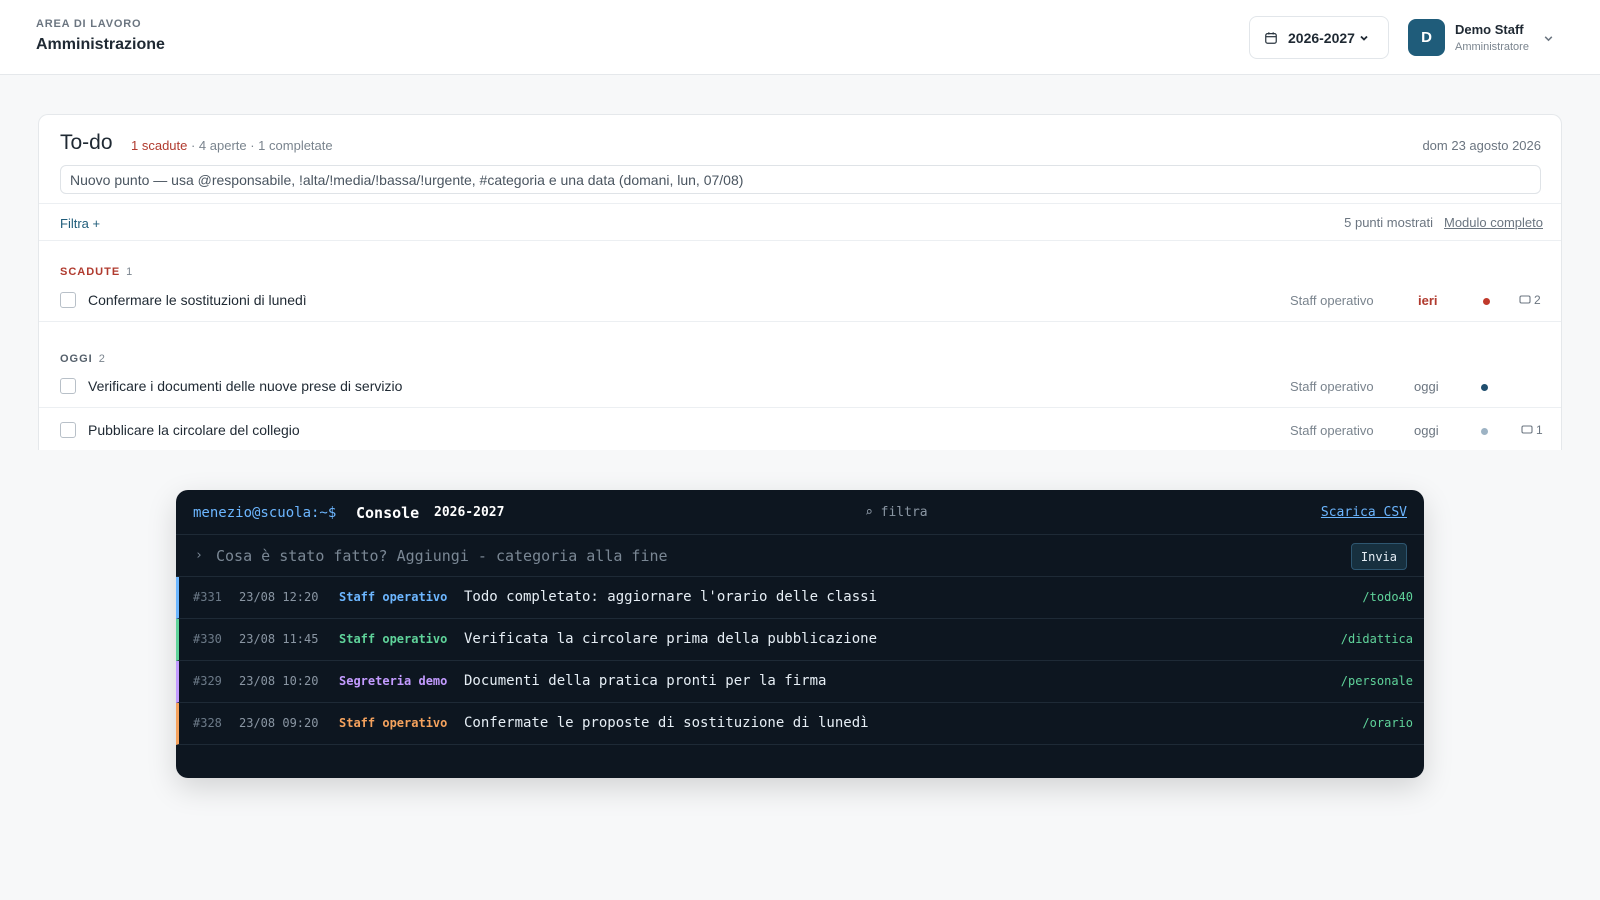 The height and width of the screenshot is (900, 1600). Describe the element at coordinates (393, 681) in the screenshot. I see `log-user: Segreteria demo` at that location.